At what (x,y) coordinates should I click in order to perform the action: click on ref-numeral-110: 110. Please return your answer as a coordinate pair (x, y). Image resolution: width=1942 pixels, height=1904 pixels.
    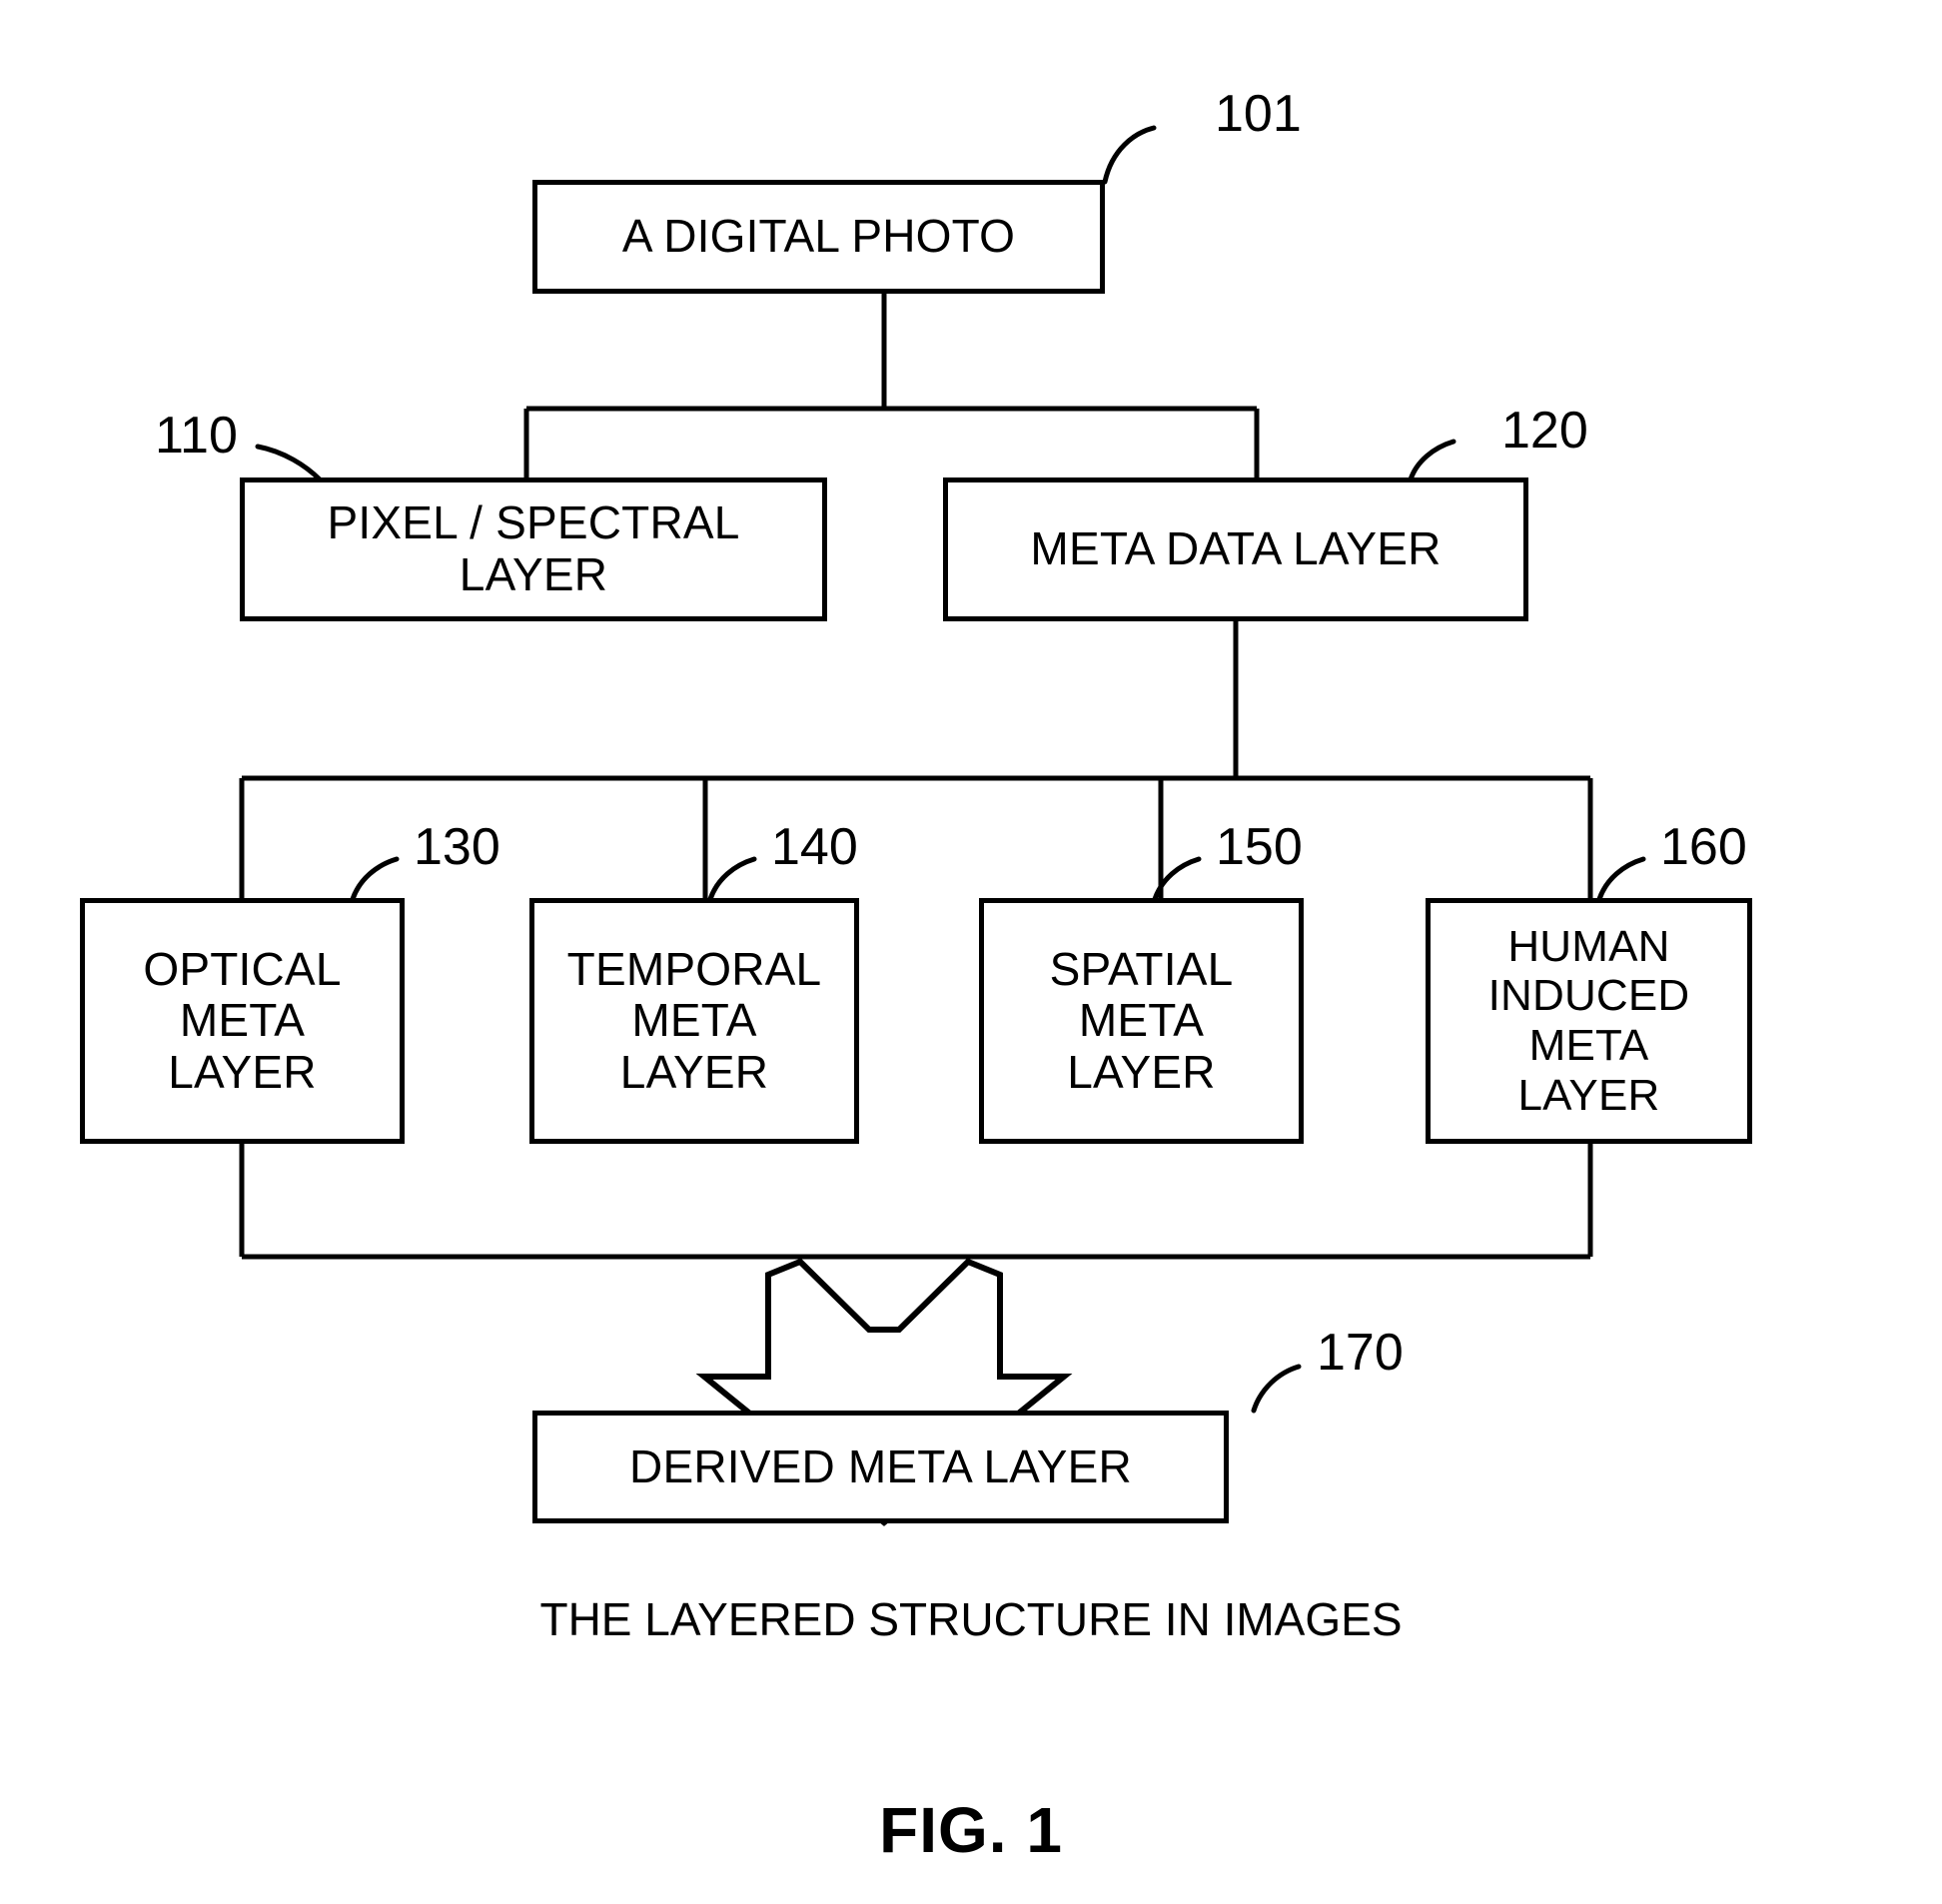
    Looking at the image, I should click on (196, 436).